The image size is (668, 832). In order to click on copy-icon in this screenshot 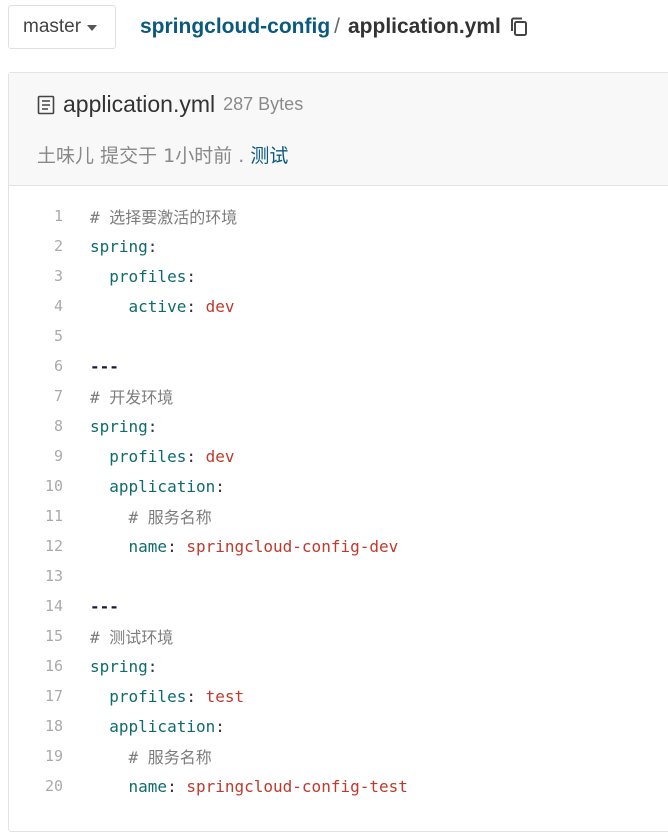, I will do `click(519, 27)`.